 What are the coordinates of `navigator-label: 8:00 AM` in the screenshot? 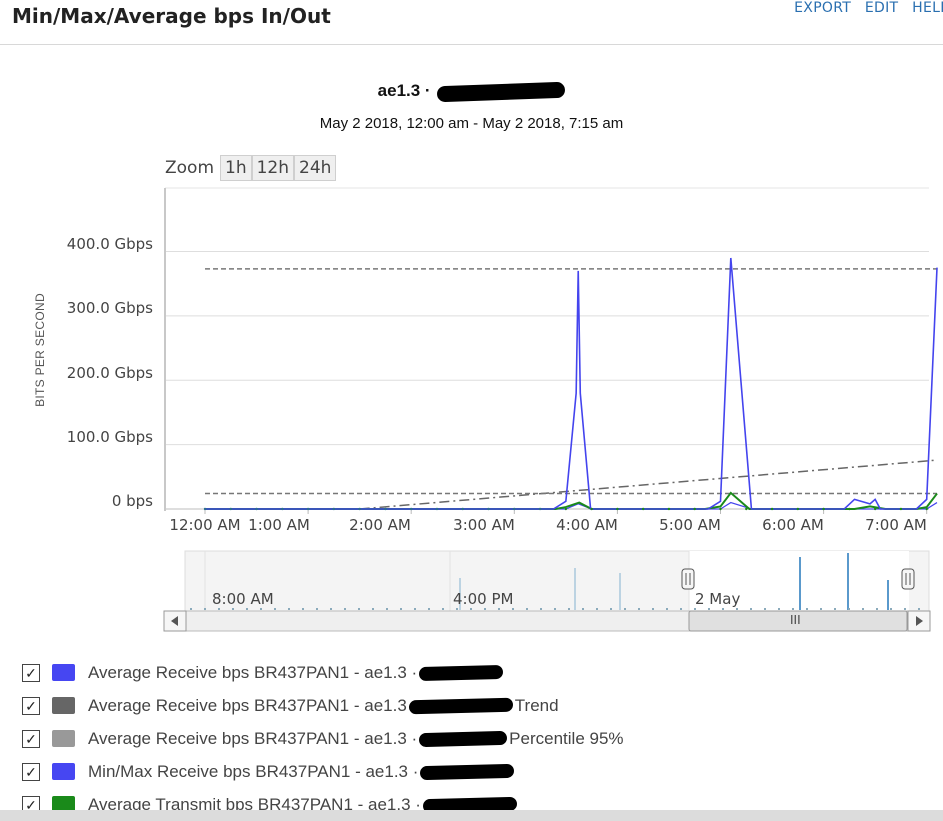 It's located at (243, 599).